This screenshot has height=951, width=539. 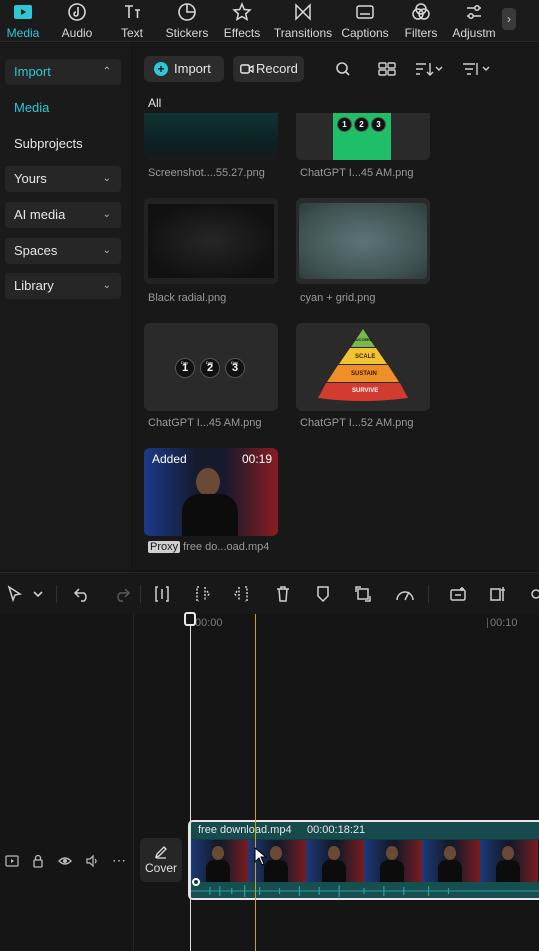 I want to click on stickers-icon, so click(x=187, y=12).